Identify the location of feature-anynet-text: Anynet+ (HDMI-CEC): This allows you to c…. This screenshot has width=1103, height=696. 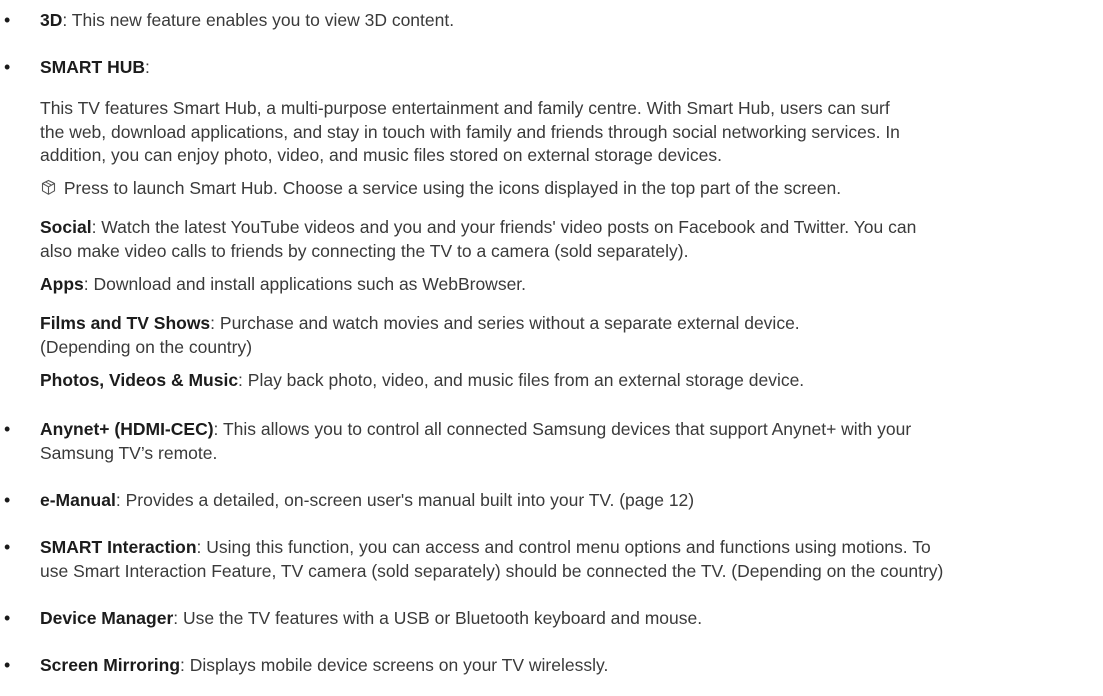
(571, 441).